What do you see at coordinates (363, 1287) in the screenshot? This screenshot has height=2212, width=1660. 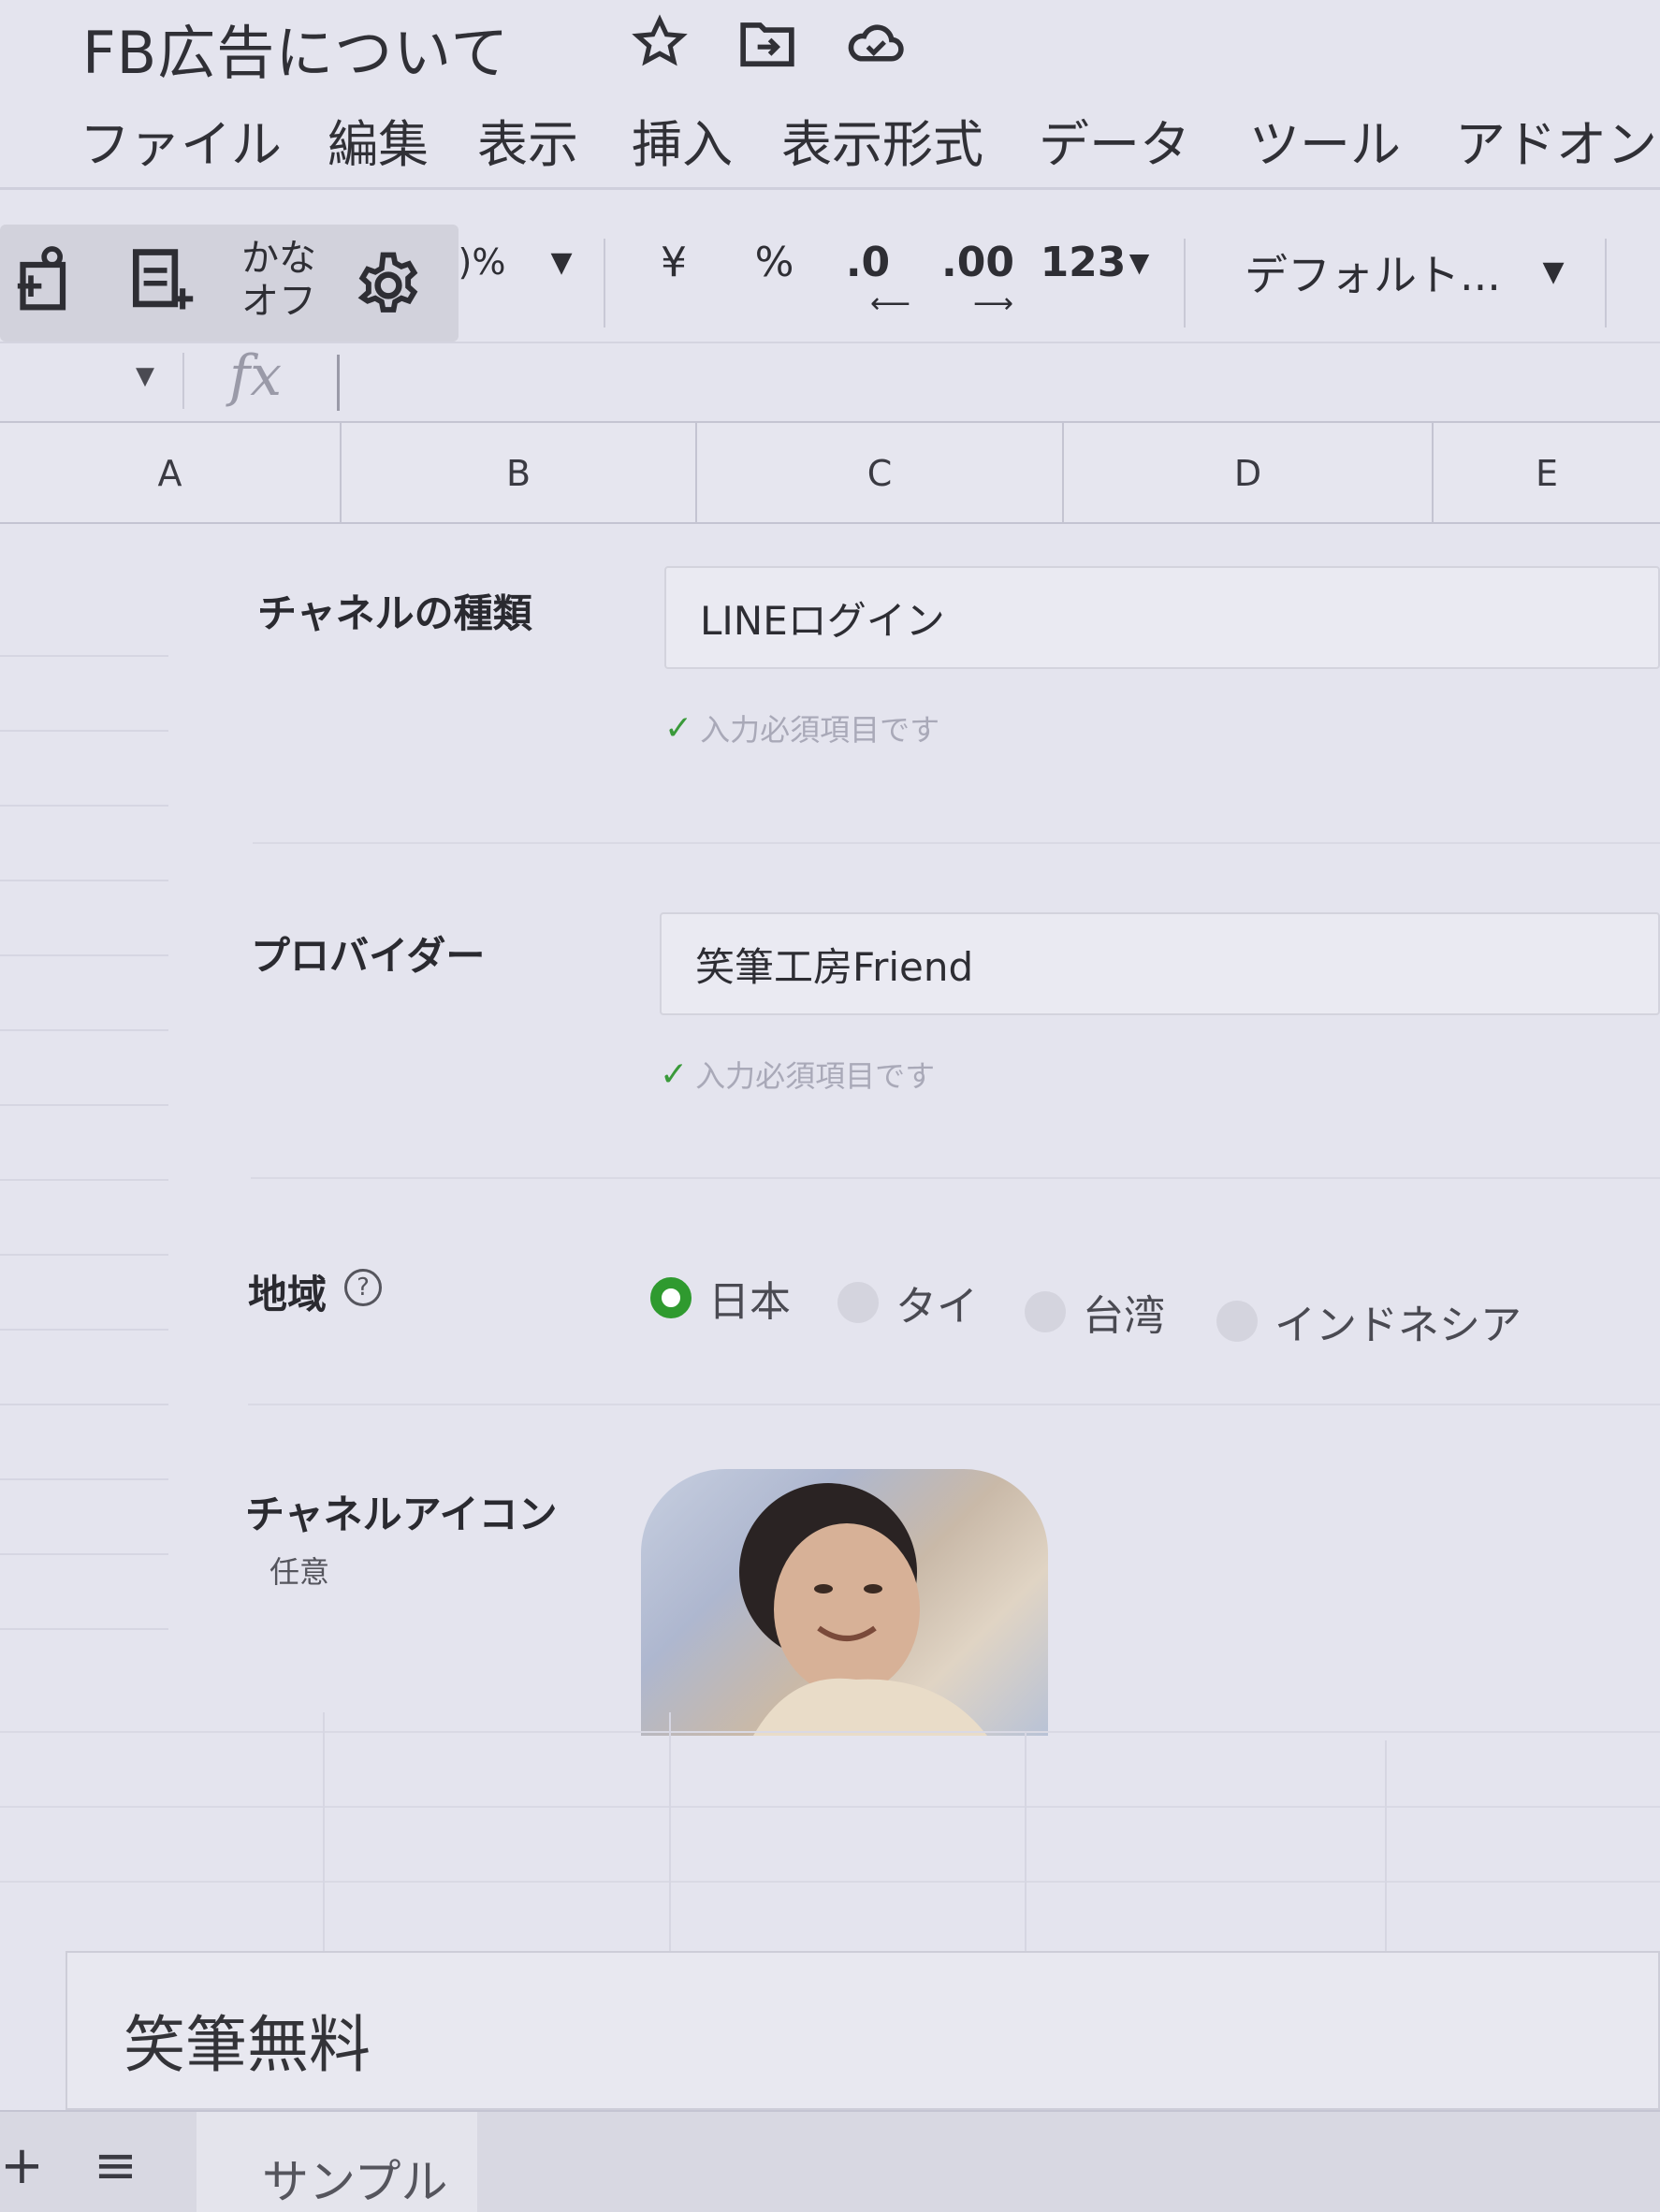 I see `help-circle-icon: ?` at bounding box center [363, 1287].